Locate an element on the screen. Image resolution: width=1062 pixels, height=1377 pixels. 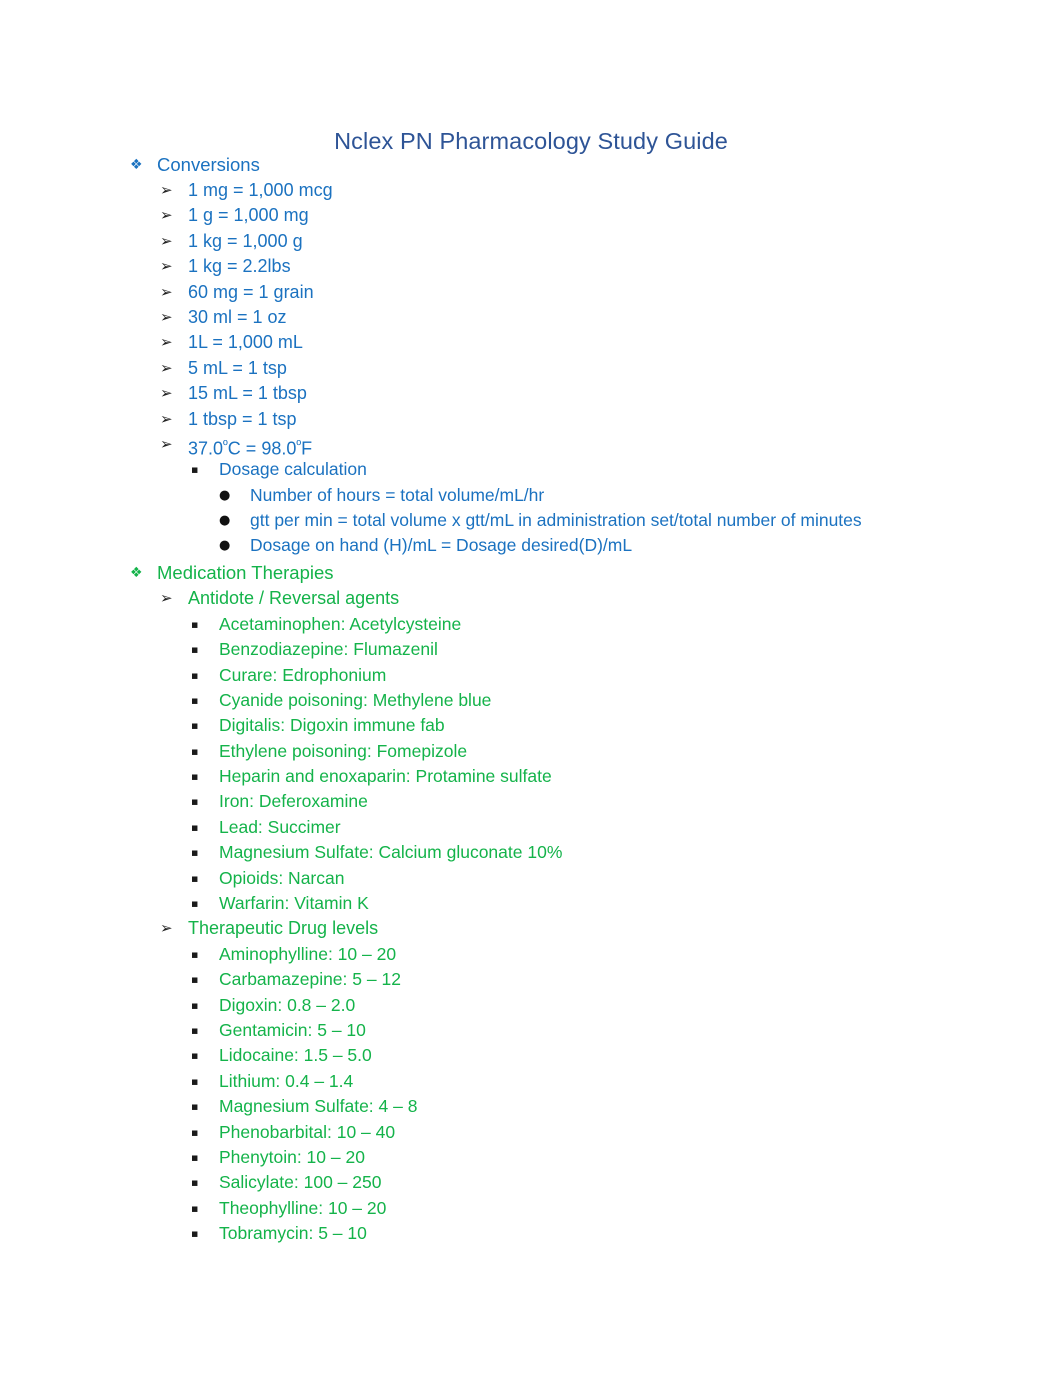
list-item: ➢ 1 mg = 1,000 mcg is located at coordinates (531, 190).